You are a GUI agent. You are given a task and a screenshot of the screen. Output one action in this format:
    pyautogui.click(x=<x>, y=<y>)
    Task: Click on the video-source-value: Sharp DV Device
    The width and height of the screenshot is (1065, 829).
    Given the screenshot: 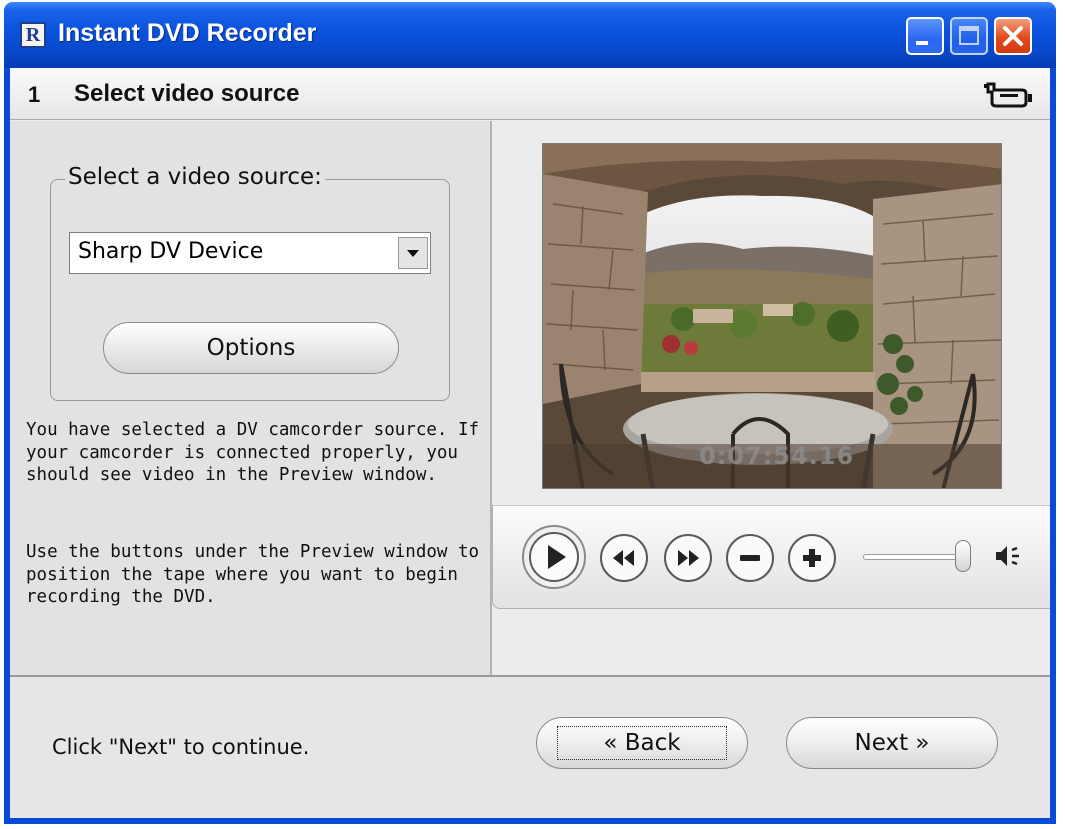 What is the action you would take?
    pyautogui.click(x=171, y=251)
    